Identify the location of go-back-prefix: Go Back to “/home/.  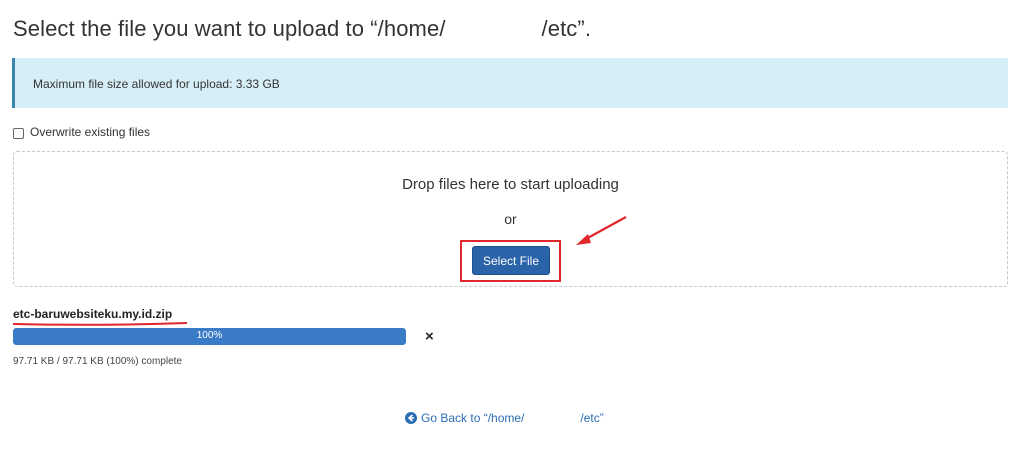
(473, 418).